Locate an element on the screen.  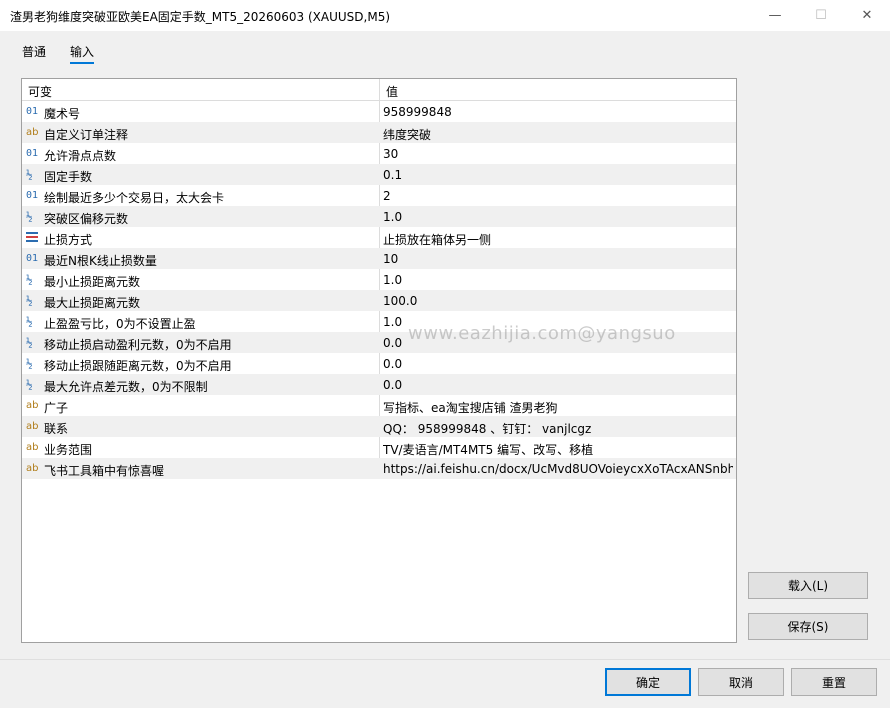
cancel-button: 取消 is located at coordinates (741, 682).